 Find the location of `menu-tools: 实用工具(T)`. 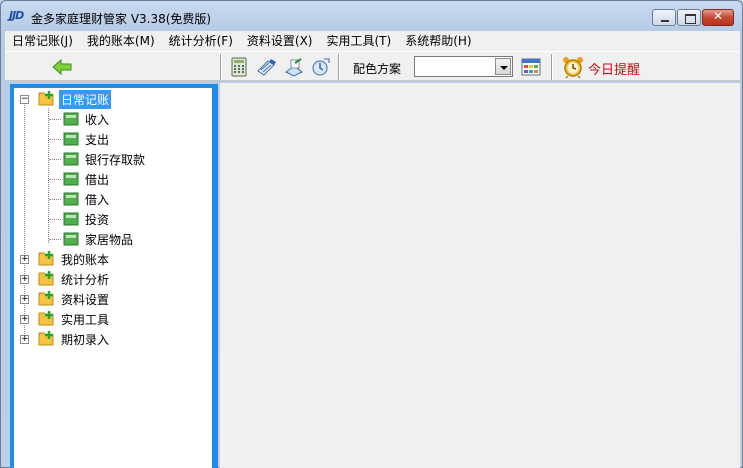

menu-tools: 实用工具(T) is located at coordinates (359, 41).